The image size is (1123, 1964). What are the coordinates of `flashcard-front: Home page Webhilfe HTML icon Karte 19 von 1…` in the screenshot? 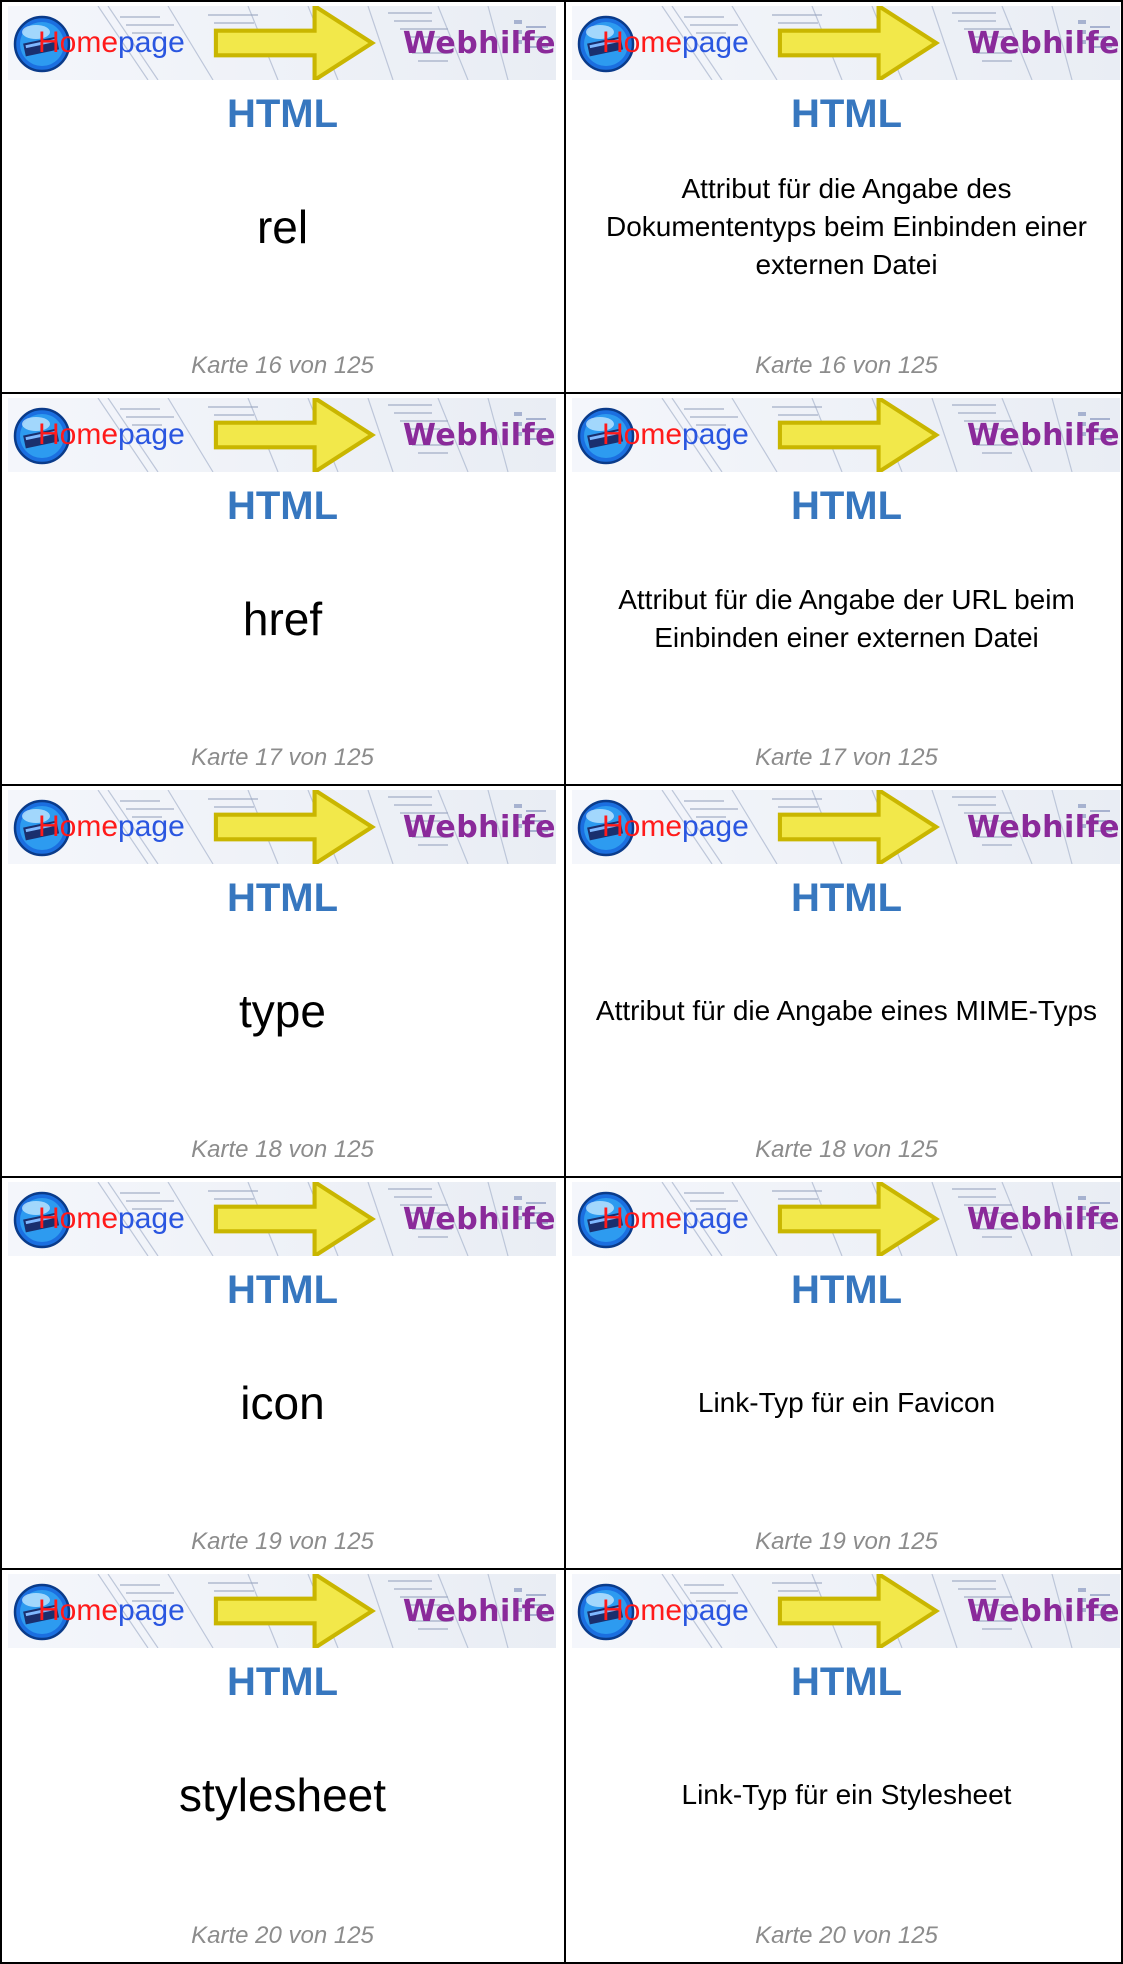 It's located at (282, 1373).